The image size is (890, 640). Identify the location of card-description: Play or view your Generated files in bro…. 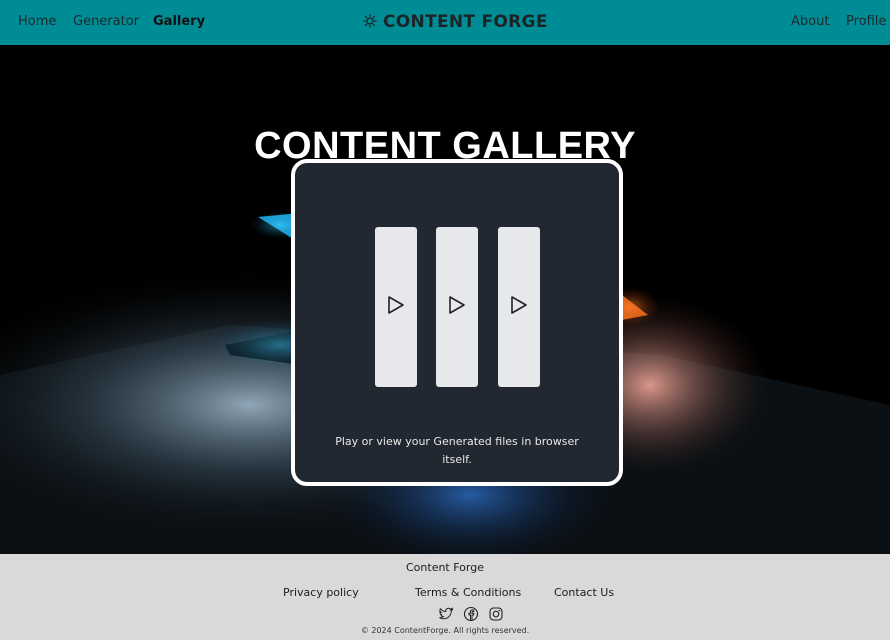
(457, 450).